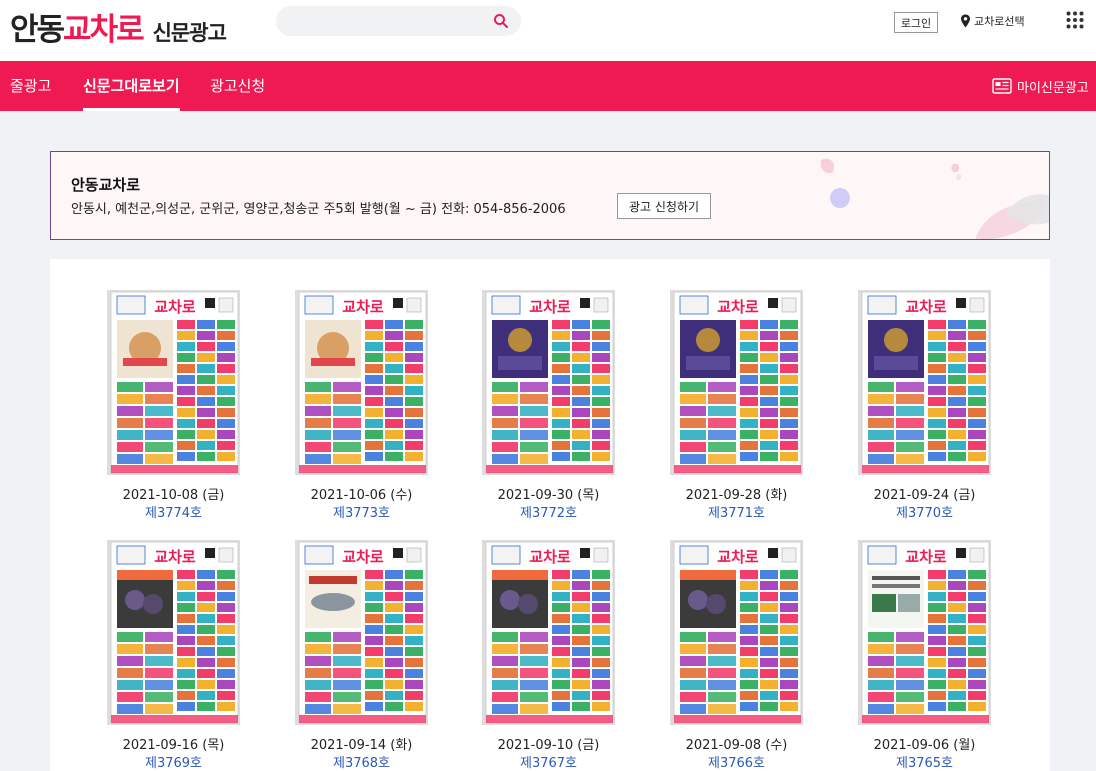 This screenshot has height=771, width=1096. What do you see at coordinates (924, 511) in the screenshot?
I see `issue-number-link: 제3770호` at bounding box center [924, 511].